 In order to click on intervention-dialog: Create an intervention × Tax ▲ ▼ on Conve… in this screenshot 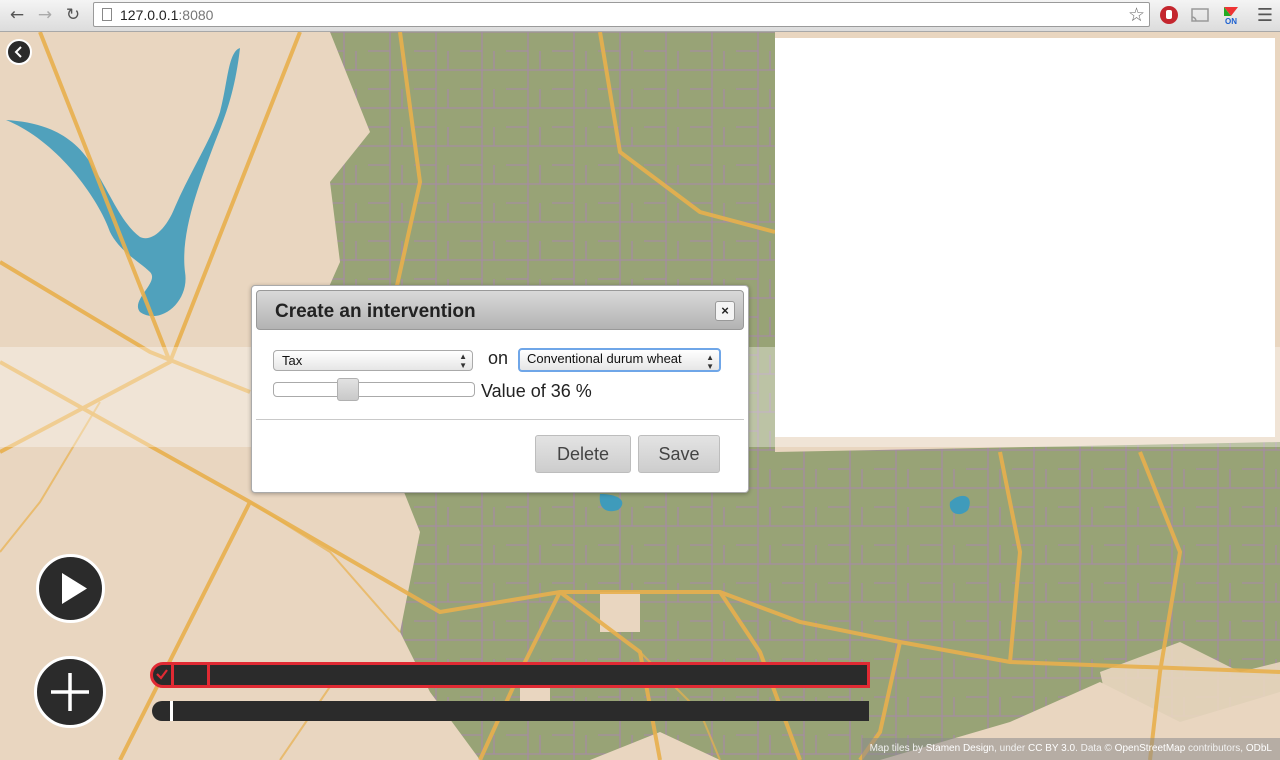, I will do `click(500, 389)`.